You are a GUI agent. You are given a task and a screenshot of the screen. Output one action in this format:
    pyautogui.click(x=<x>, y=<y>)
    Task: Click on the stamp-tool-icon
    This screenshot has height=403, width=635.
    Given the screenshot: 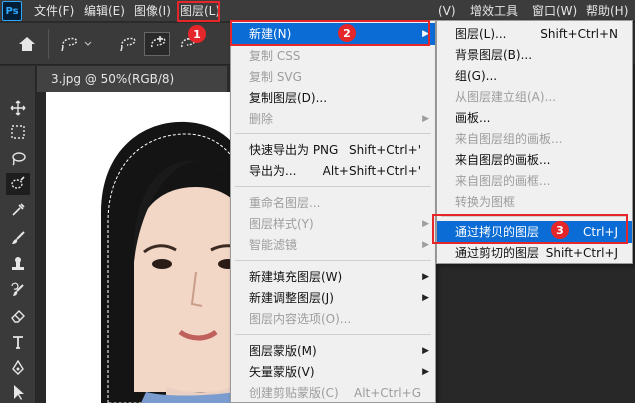 What is the action you would take?
    pyautogui.click(x=18, y=264)
    